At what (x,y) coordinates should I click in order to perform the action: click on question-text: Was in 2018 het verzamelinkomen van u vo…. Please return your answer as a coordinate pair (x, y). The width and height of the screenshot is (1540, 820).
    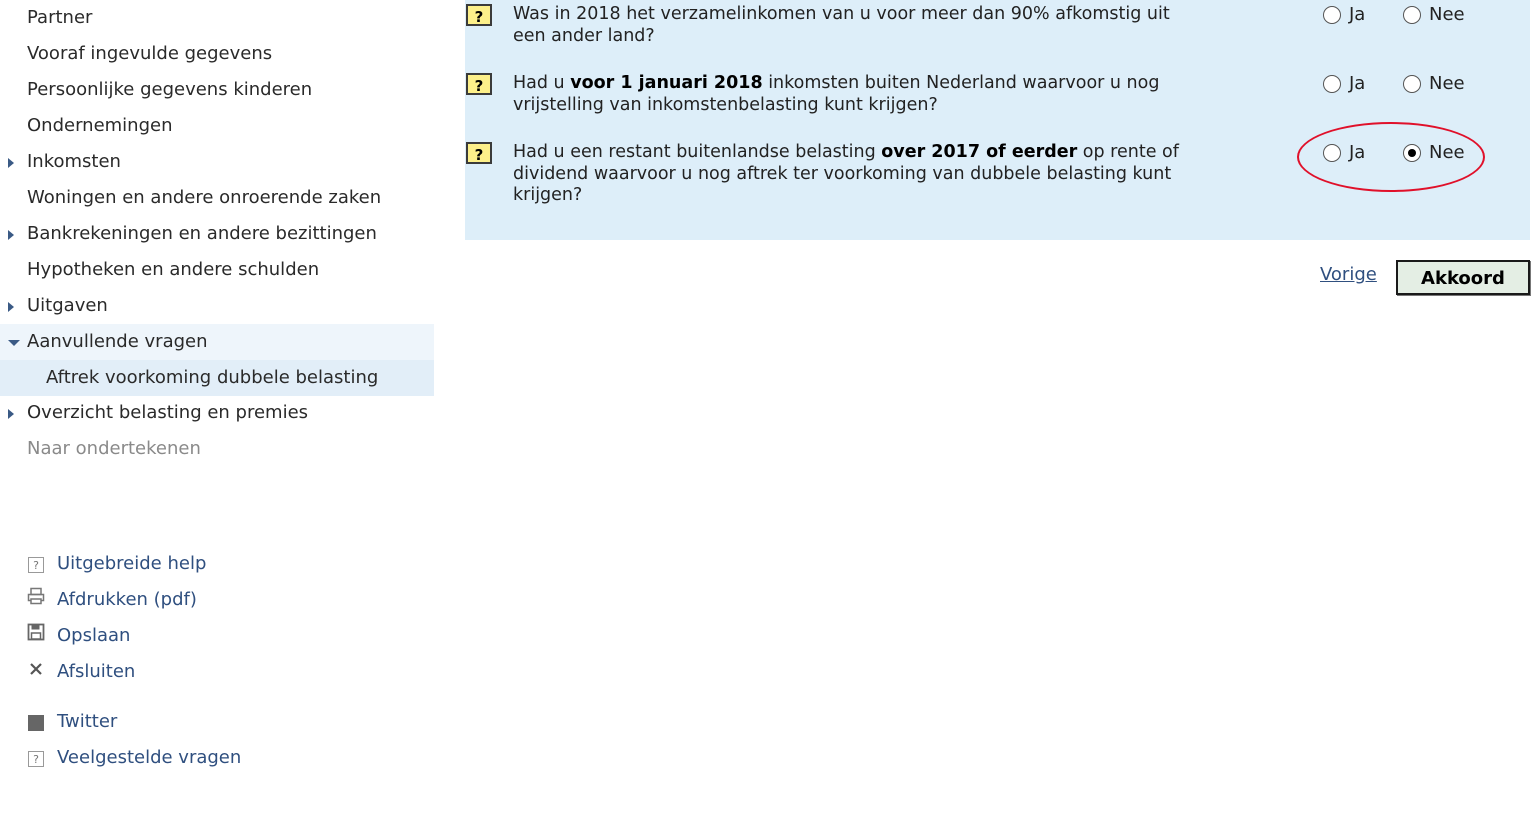
    Looking at the image, I should click on (858, 25).